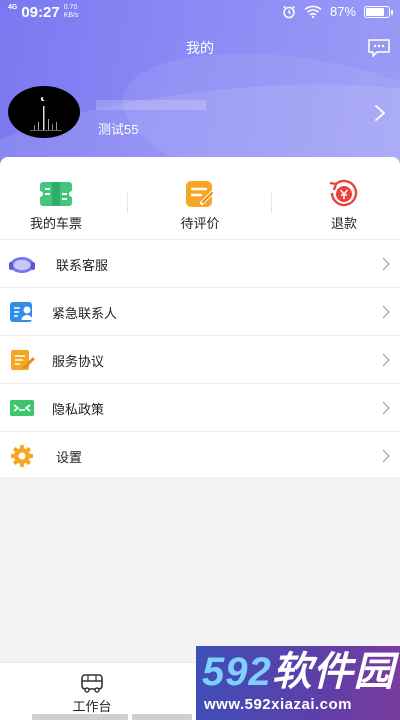 Image resolution: width=400 pixels, height=720 pixels. I want to click on menu-item-privacy-policy: 隐私政策, so click(200, 407).